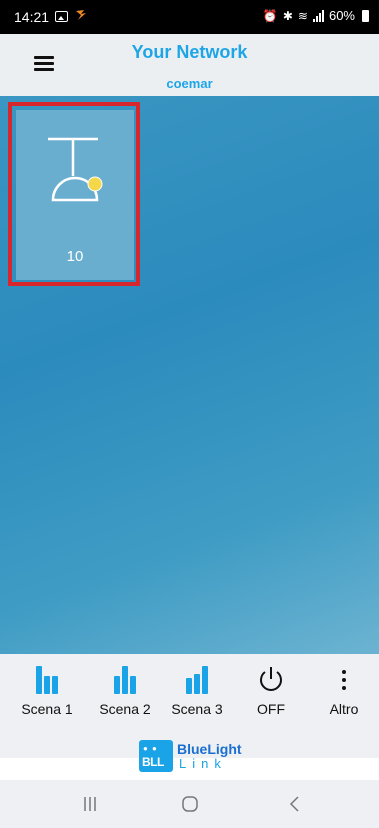 The width and height of the screenshot is (379, 828). What do you see at coordinates (75, 256) in the screenshot?
I see `device-label: 10` at bounding box center [75, 256].